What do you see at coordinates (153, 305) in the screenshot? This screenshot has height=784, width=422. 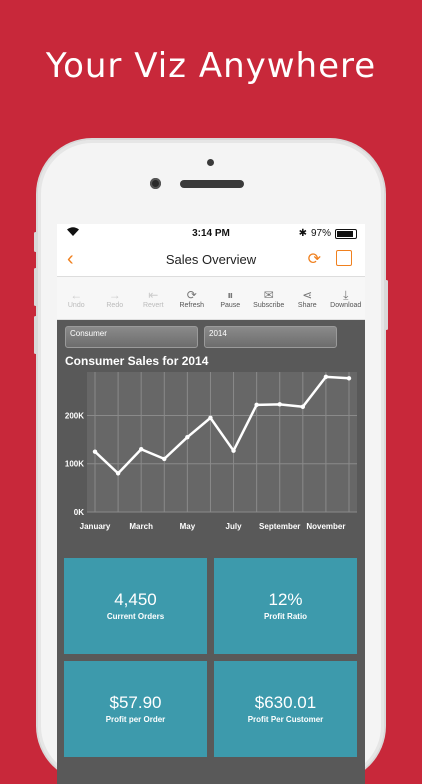 I see `toolbar-label: Revert` at bounding box center [153, 305].